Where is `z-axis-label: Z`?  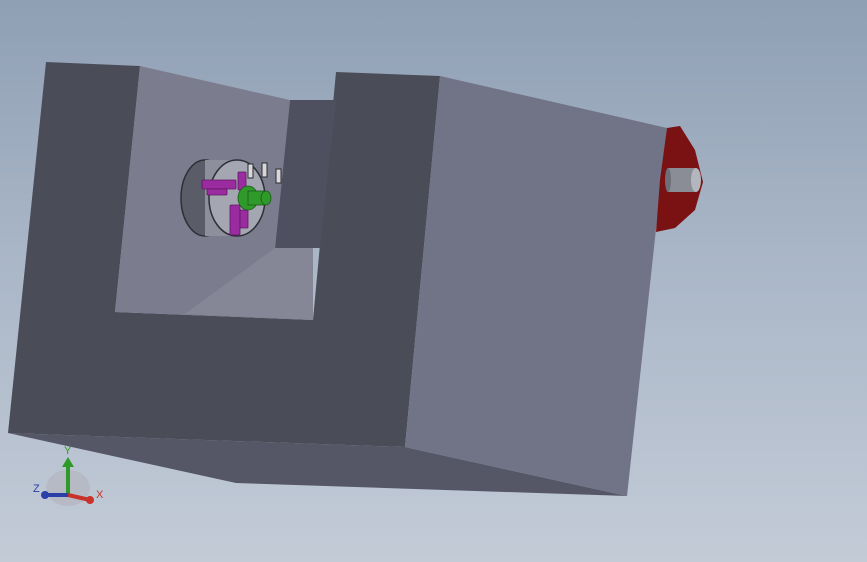
z-axis-label: Z is located at coordinates (36, 489).